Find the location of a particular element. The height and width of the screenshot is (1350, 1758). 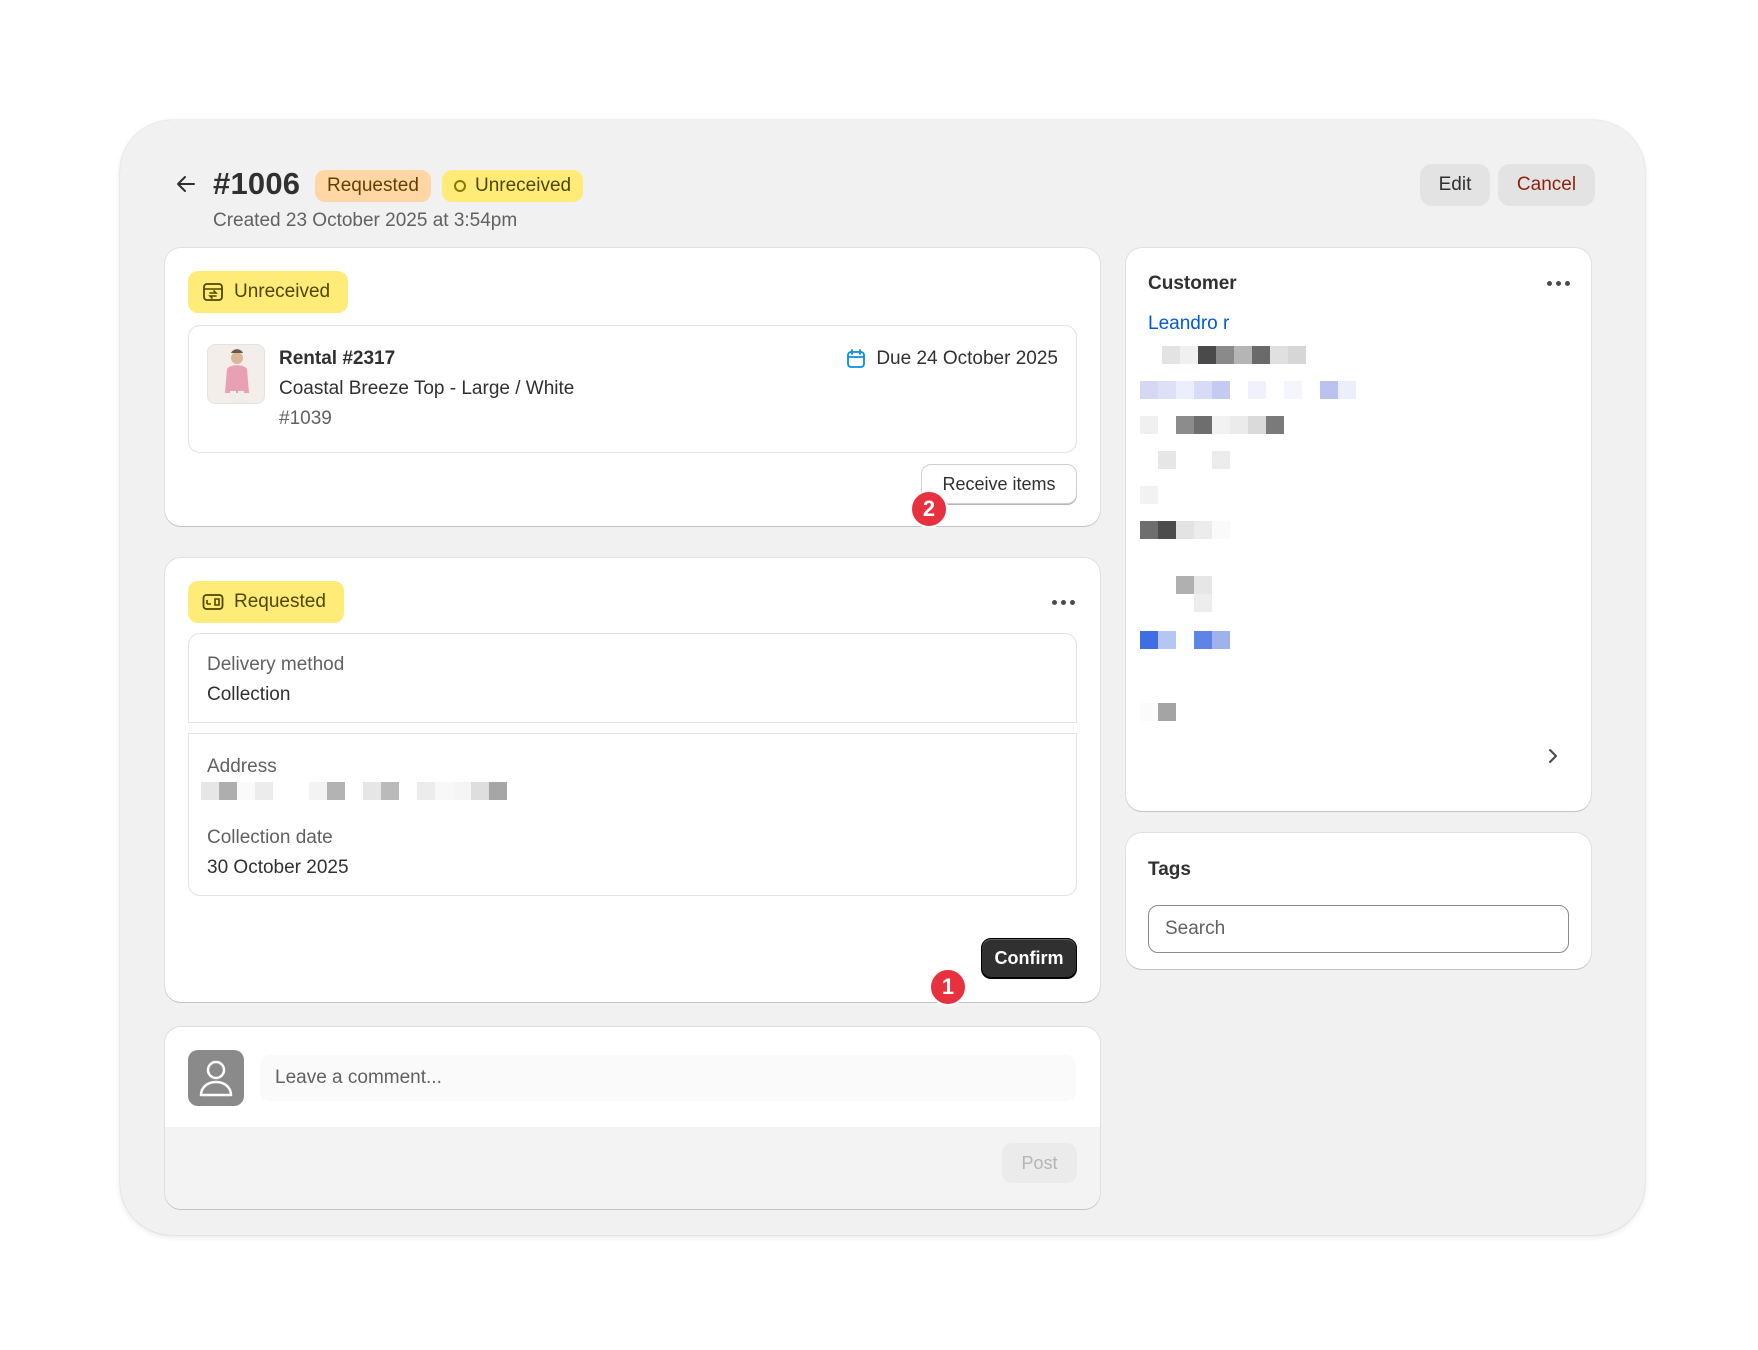

tags-search-input is located at coordinates (1358, 929).